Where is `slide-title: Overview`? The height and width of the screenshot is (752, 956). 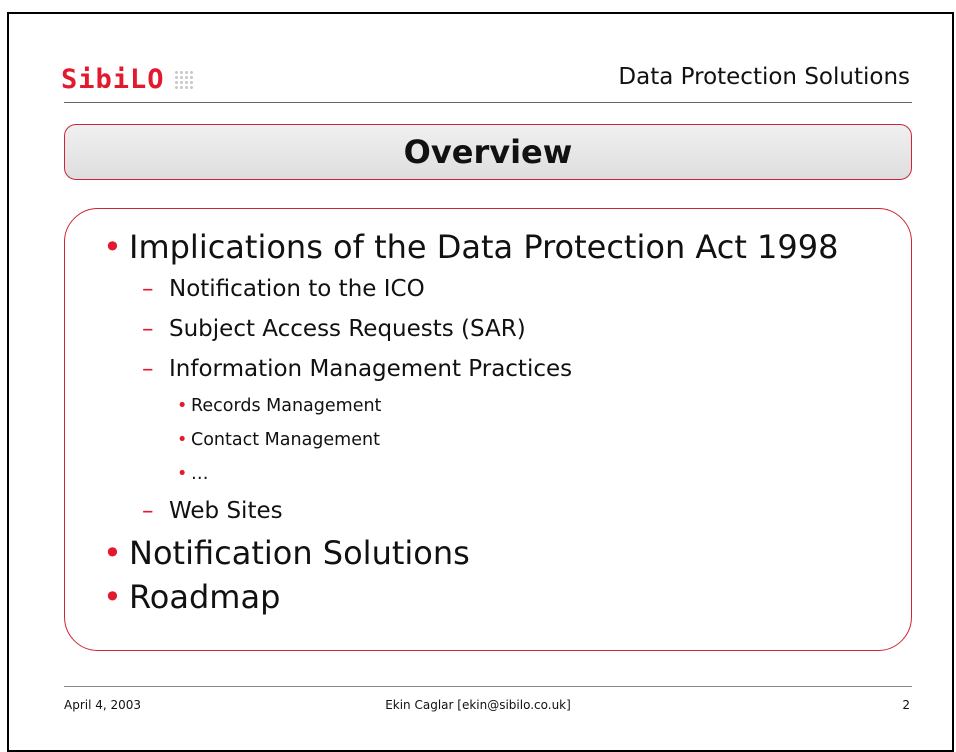
slide-title: Overview is located at coordinates (488, 152).